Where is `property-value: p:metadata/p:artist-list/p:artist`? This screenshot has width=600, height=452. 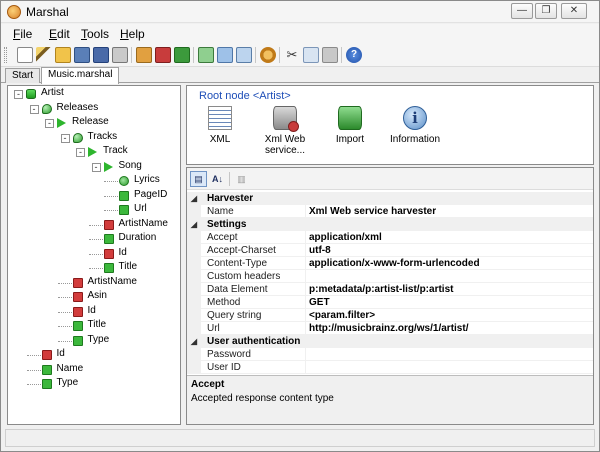
property-value: p:metadata/p:artist-list/p:artist is located at coordinates (381, 289).